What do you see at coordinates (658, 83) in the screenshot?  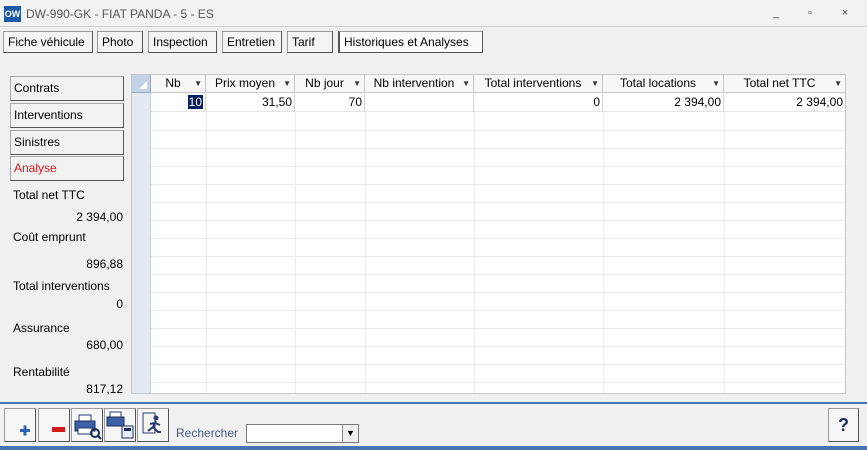 I see `header-label: Total locations` at bounding box center [658, 83].